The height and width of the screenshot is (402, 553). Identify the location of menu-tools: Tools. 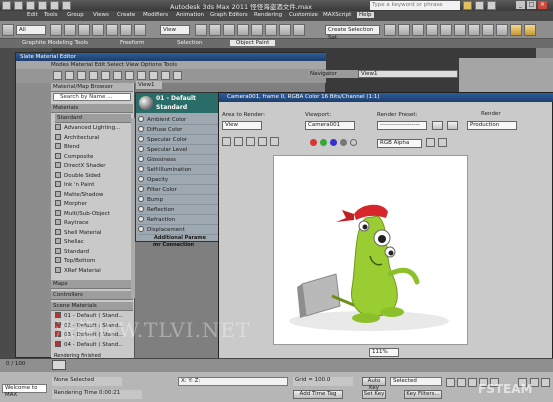
(51, 15).